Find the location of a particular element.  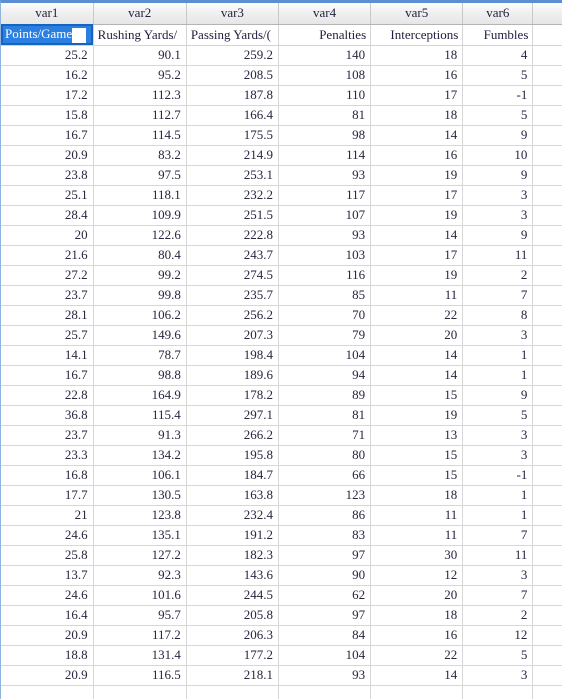

cell-r8-var3: 232.2 is located at coordinates (232, 195).